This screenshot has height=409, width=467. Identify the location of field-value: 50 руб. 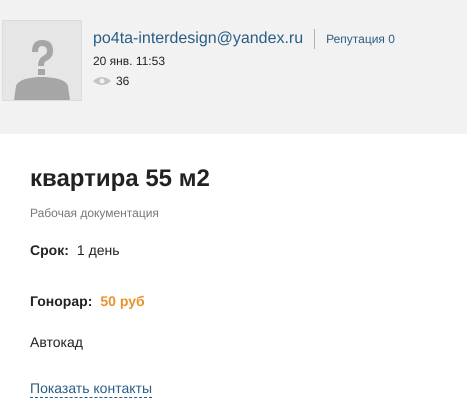
(122, 301).